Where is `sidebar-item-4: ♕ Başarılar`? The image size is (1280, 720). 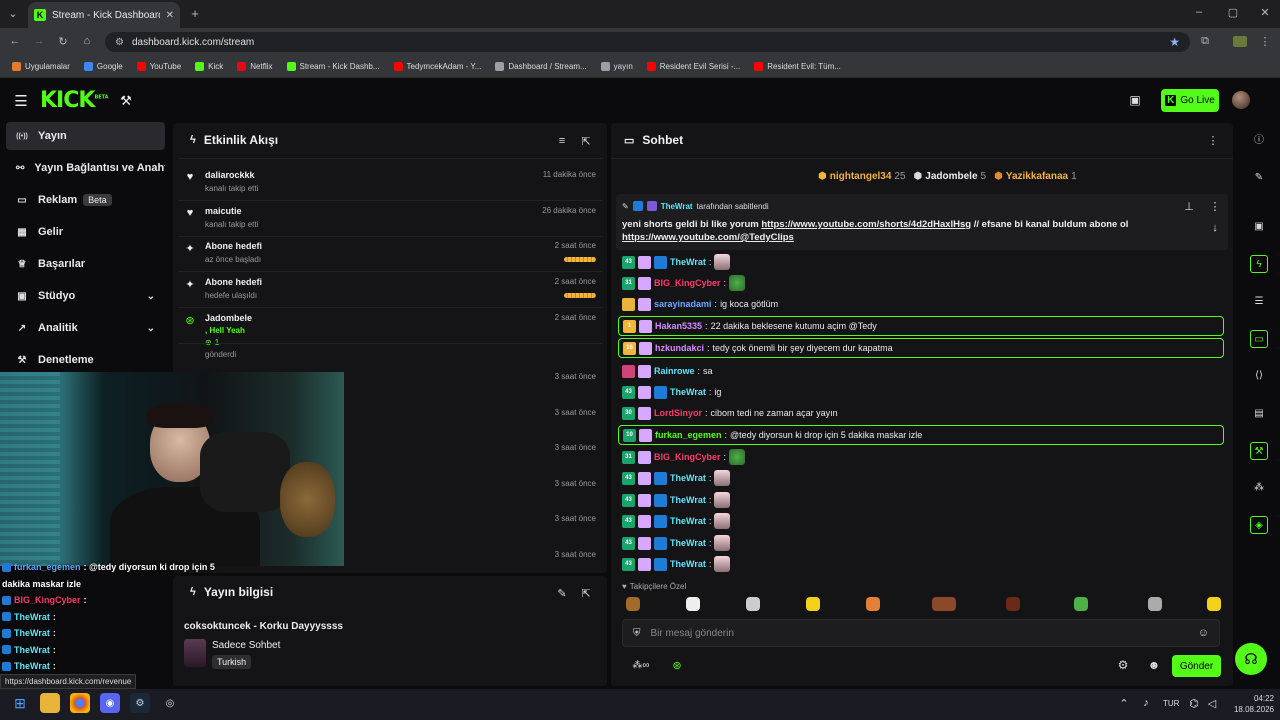 sidebar-item-4: ♕ Başarılar is located at coordinates (85, 264).